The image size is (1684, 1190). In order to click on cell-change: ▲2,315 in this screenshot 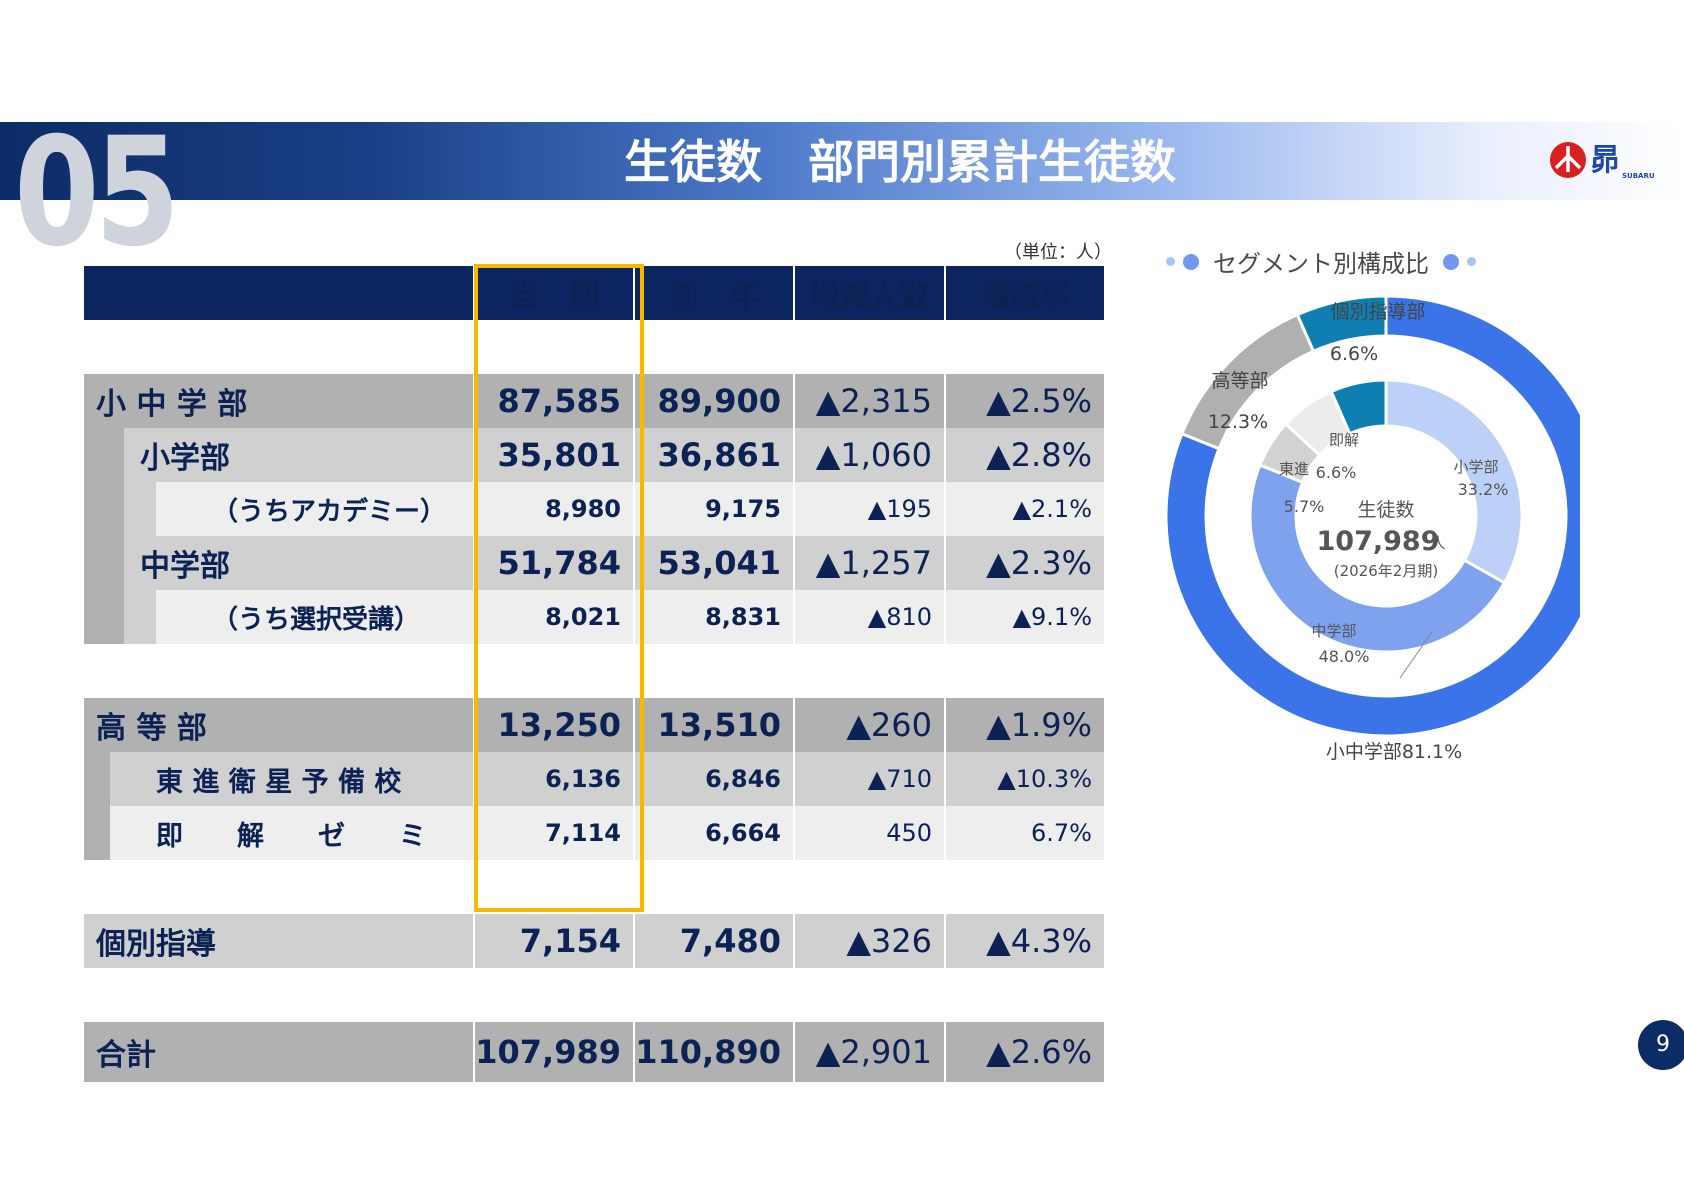, I will do `click(870, 401)`.